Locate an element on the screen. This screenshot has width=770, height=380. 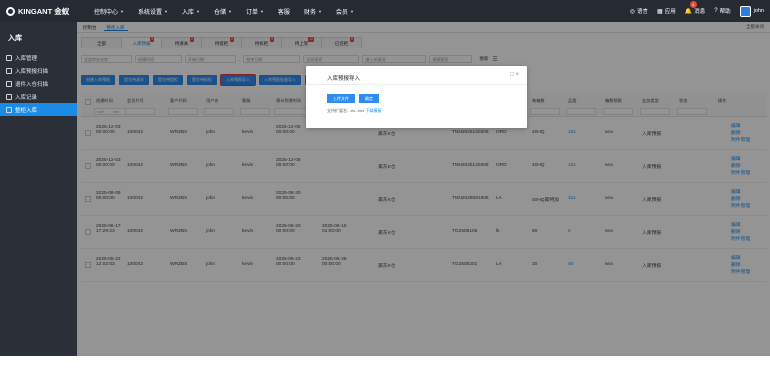
nav-item: 会员 ▼ is located at coordinates (345, 11).